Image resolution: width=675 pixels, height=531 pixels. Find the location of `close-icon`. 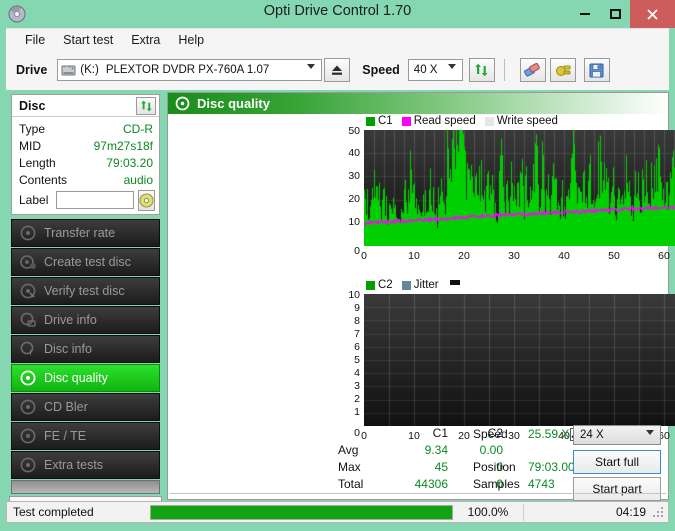

close-icon is located at coordinates (652, 14).